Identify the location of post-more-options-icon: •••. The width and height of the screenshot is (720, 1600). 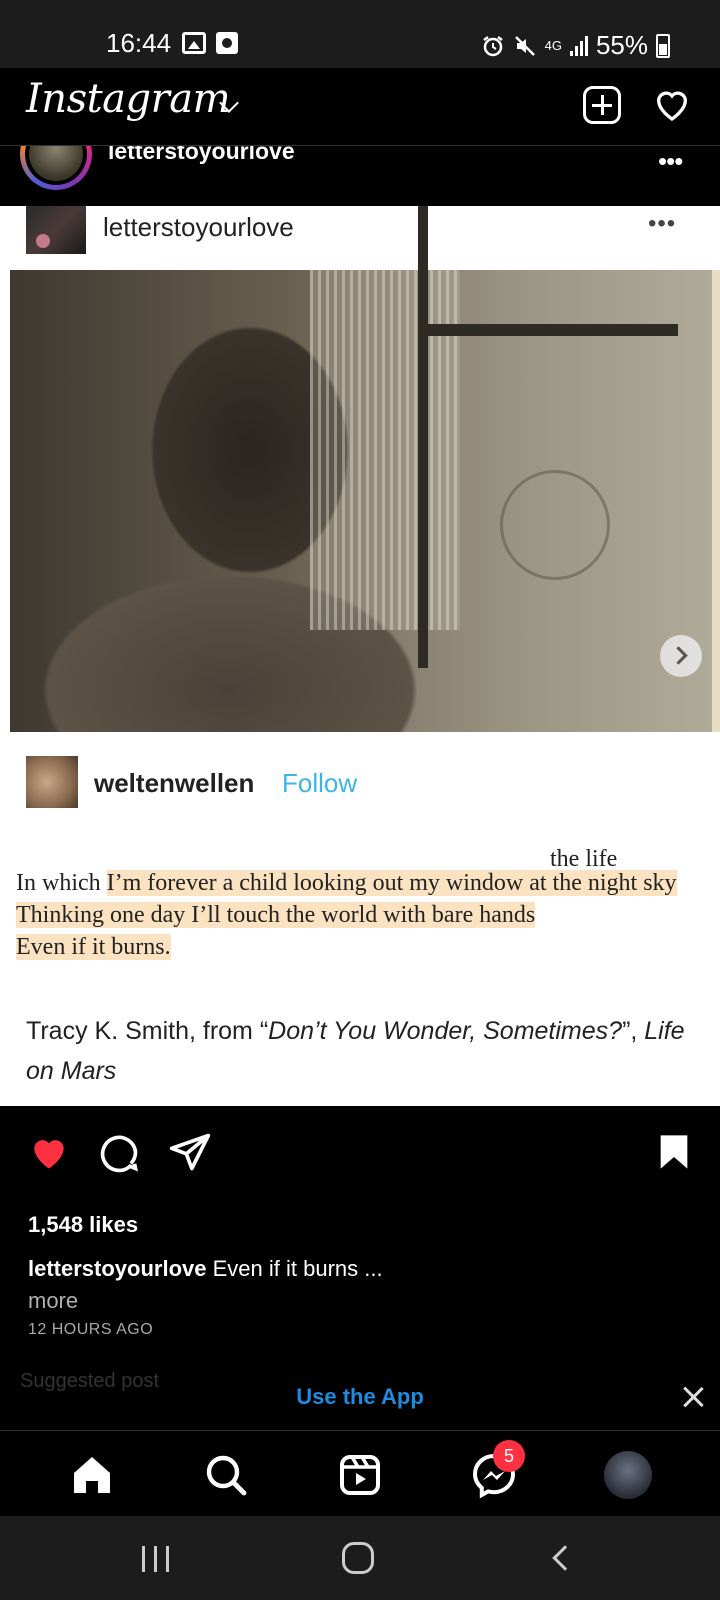
(670, 161).